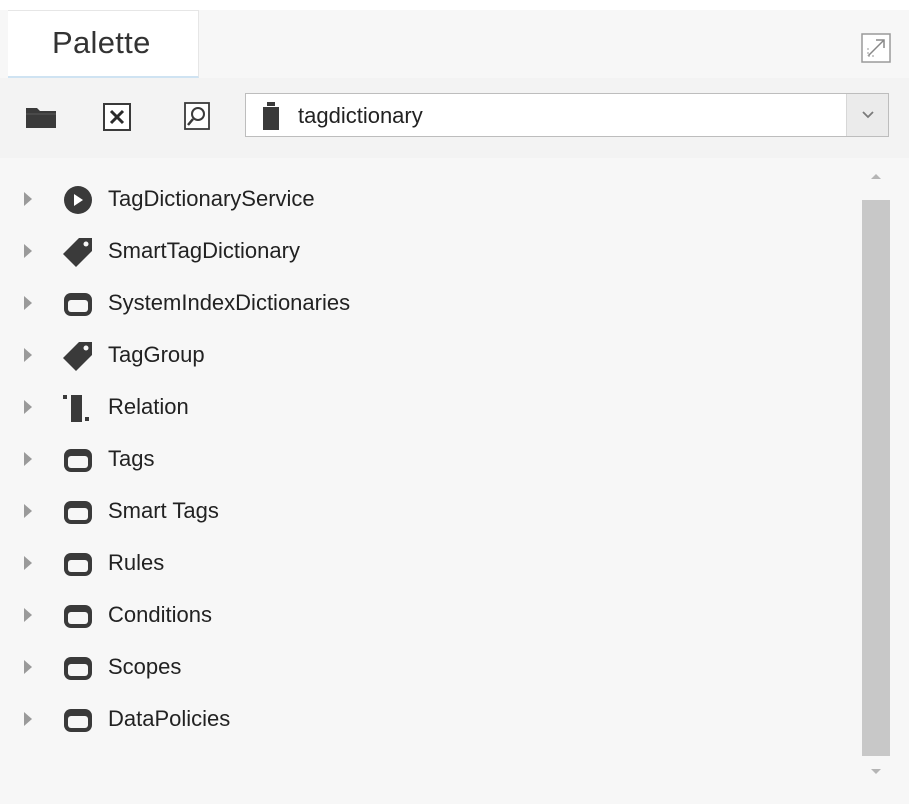 The height and width of the screenshot is (804, 909). Describe the element at coordinates (876, 48) in the screenshot. I see `maximize-icon` at that location.